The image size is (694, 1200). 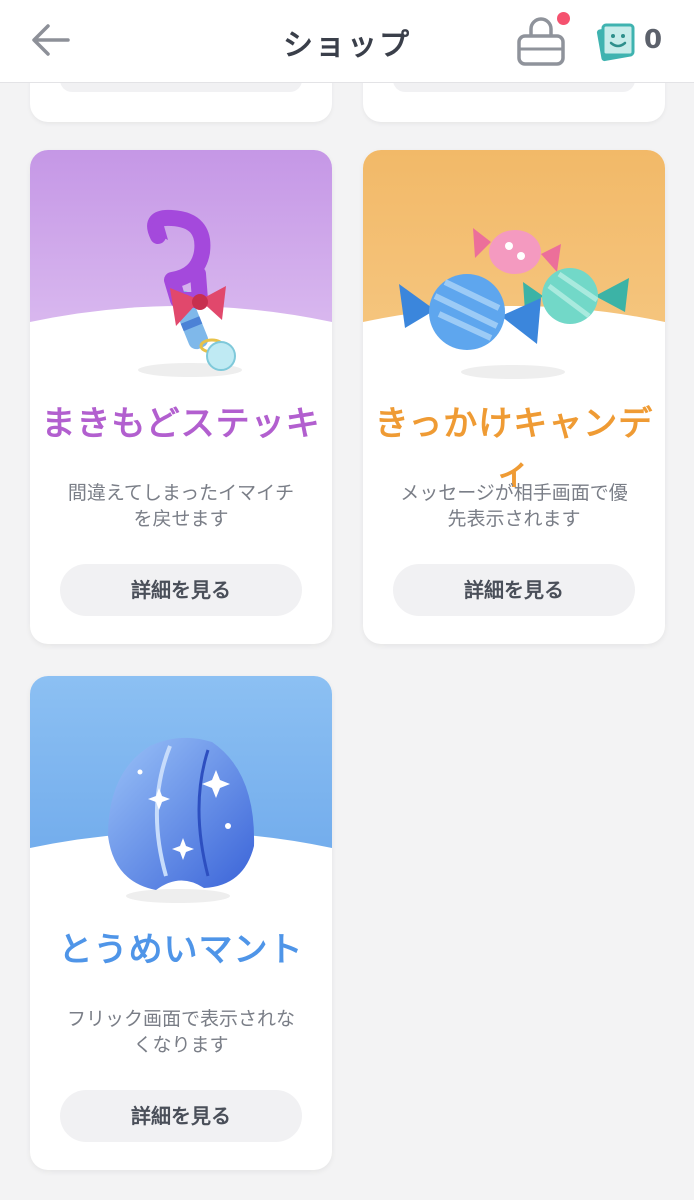 I want to click on item-name: きっかけキャンディ, so click(x=514, y=448).